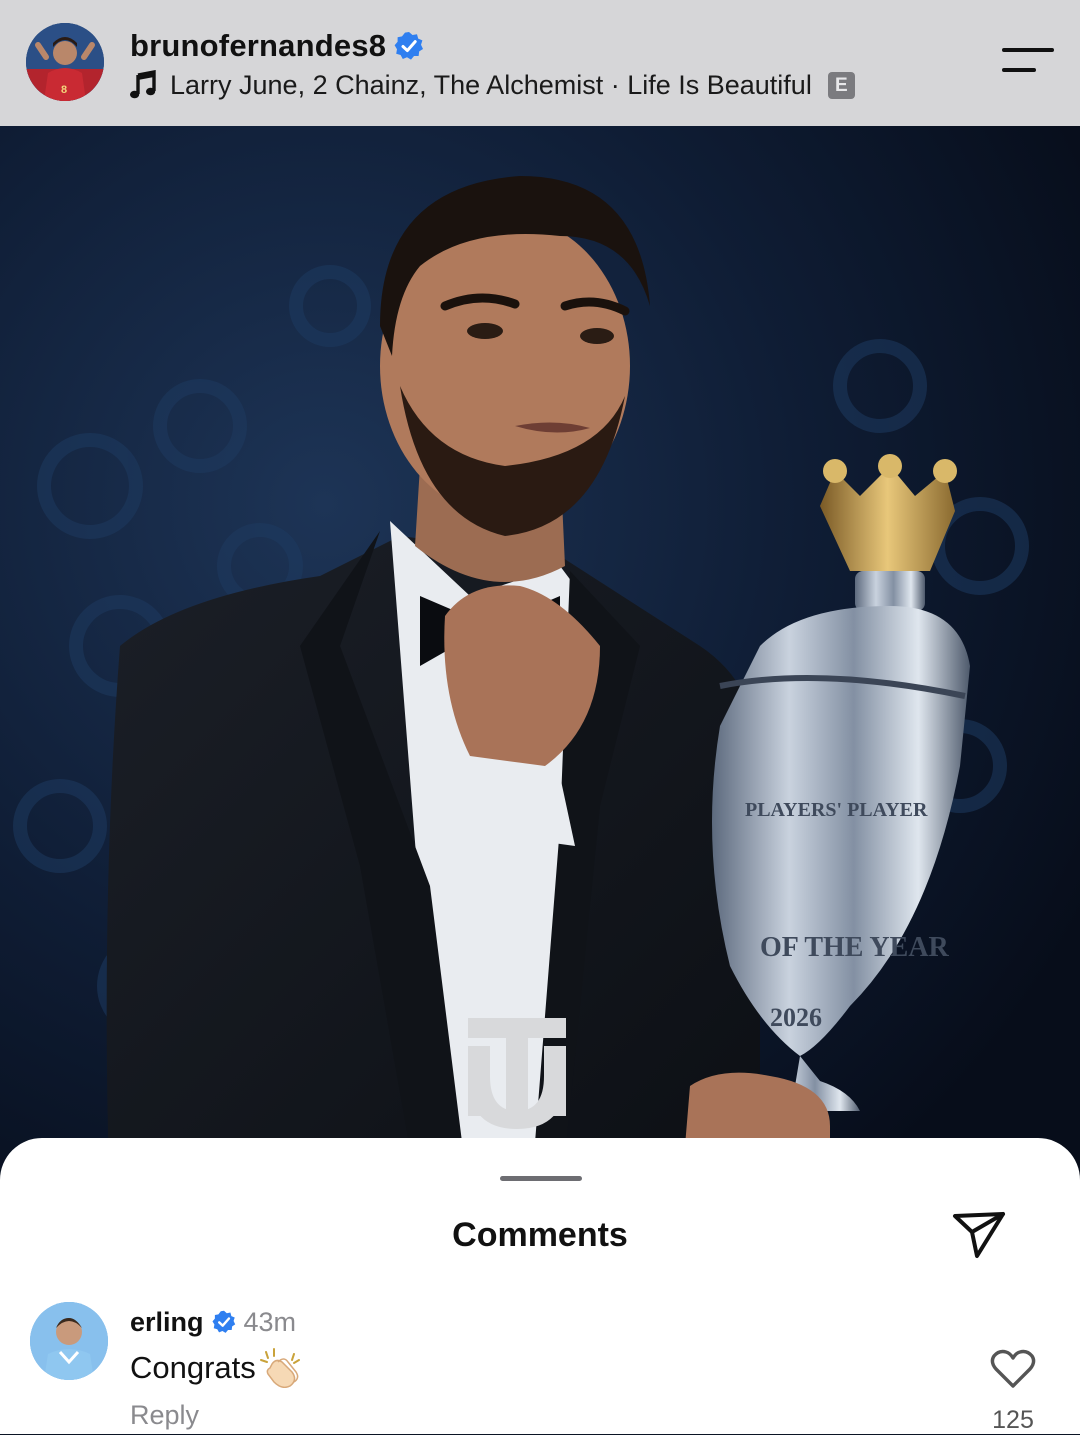 The width and height of the screenshot is (1080, 1435). Describe the element at coordinates (143, 84) in the screenshot. I see `music-note-icon` at that location.